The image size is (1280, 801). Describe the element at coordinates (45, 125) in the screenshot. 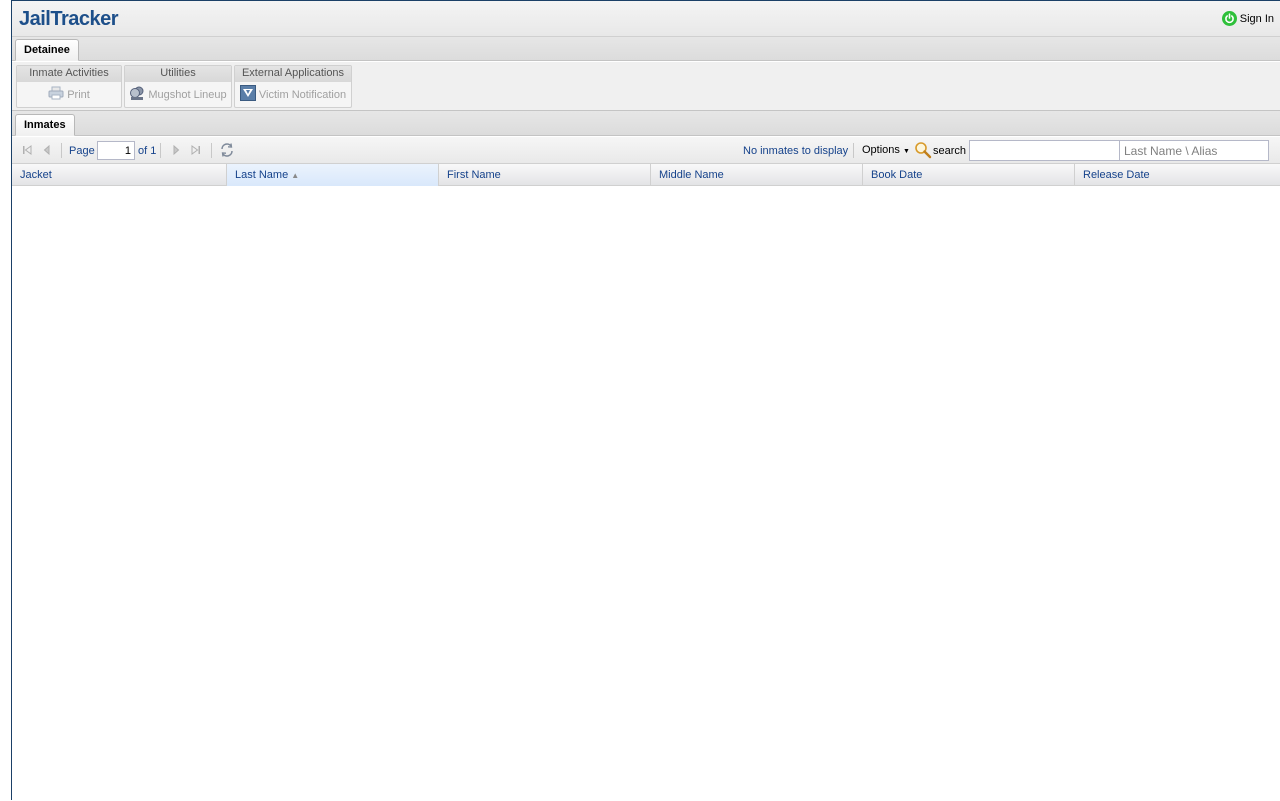

I see `tab-inmates: Inmates` at that location.